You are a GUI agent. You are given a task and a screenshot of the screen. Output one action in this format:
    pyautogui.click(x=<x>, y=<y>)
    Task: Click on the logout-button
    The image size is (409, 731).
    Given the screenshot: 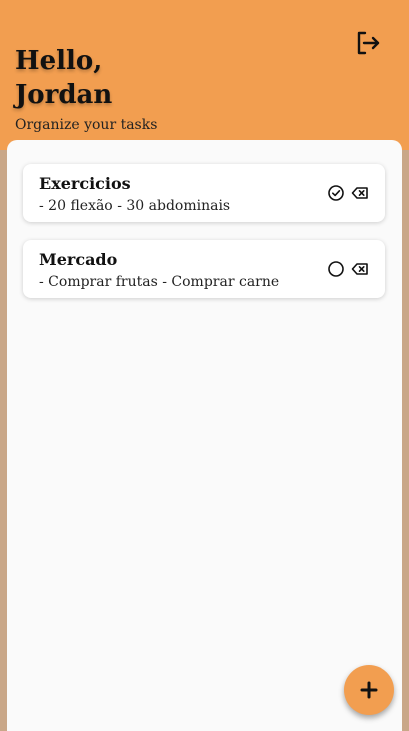 What is the action you would take?
    pyautogui.click(x=368, y=43)
    